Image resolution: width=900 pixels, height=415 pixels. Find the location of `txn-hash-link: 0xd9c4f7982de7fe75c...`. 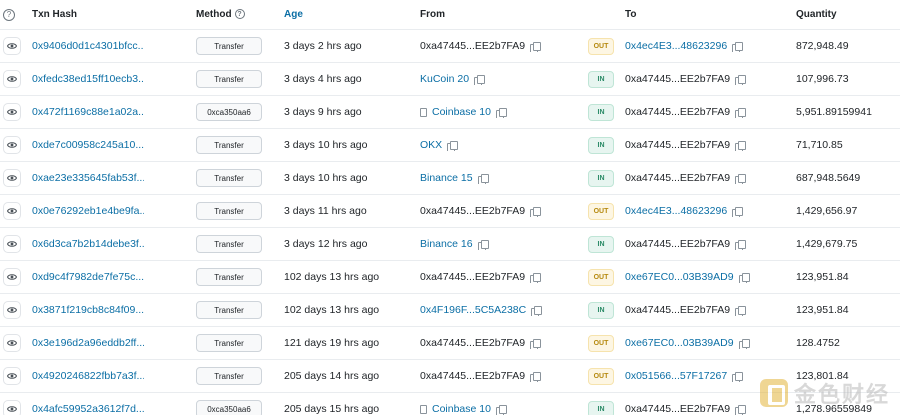

txn-hash-link: 0xd9c4f7982de7fe75c... is located at coordinates (88, 277).